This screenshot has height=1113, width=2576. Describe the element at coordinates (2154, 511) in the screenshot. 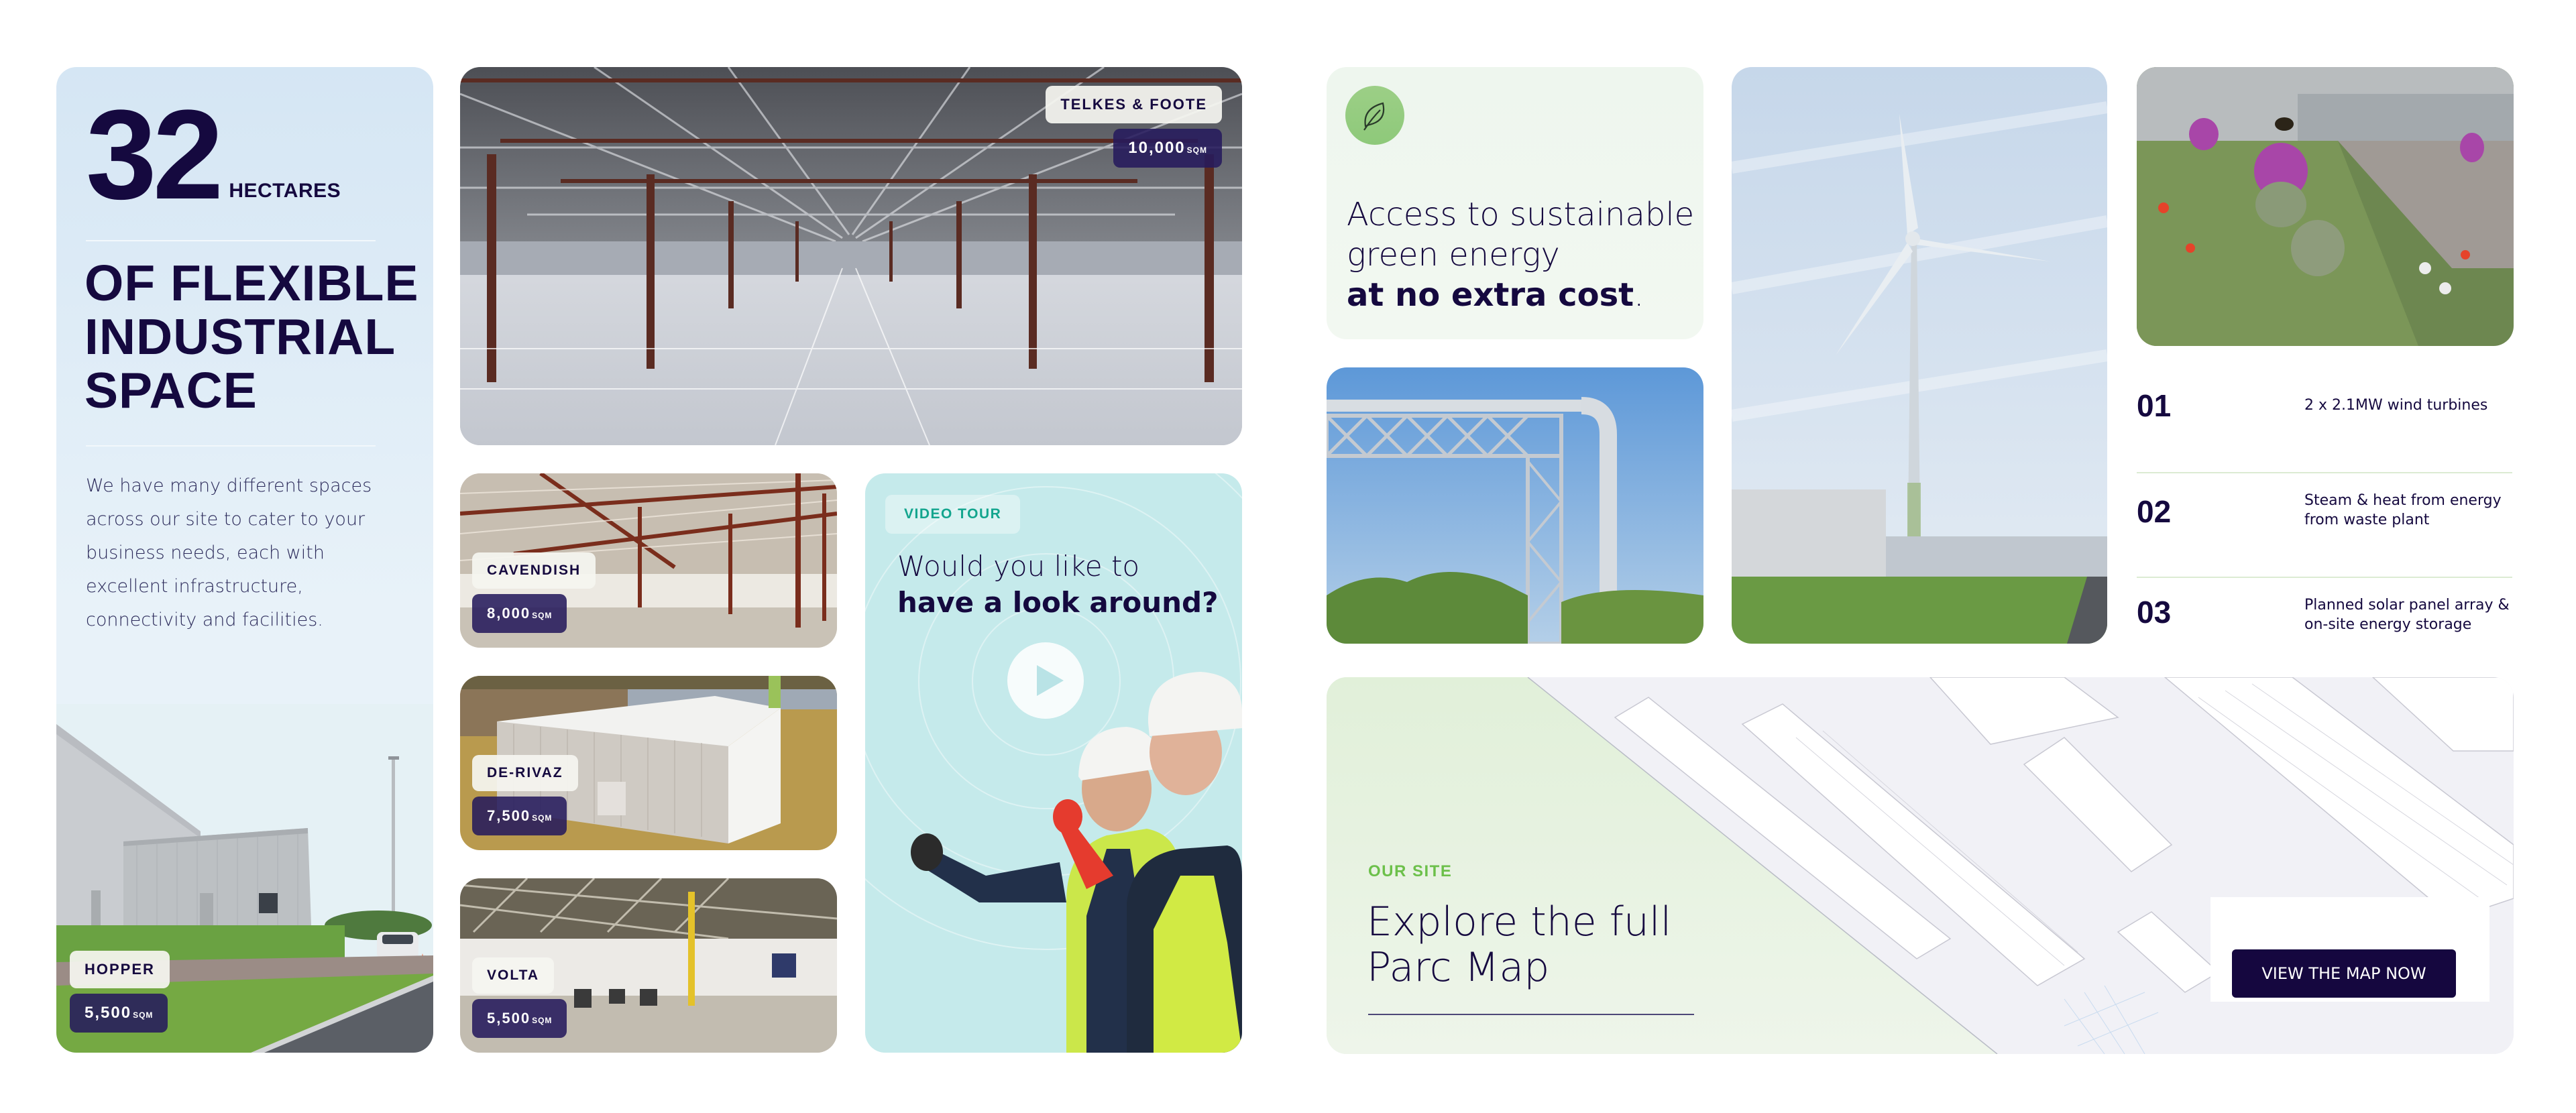

I see `feature-number: 02` at that location.